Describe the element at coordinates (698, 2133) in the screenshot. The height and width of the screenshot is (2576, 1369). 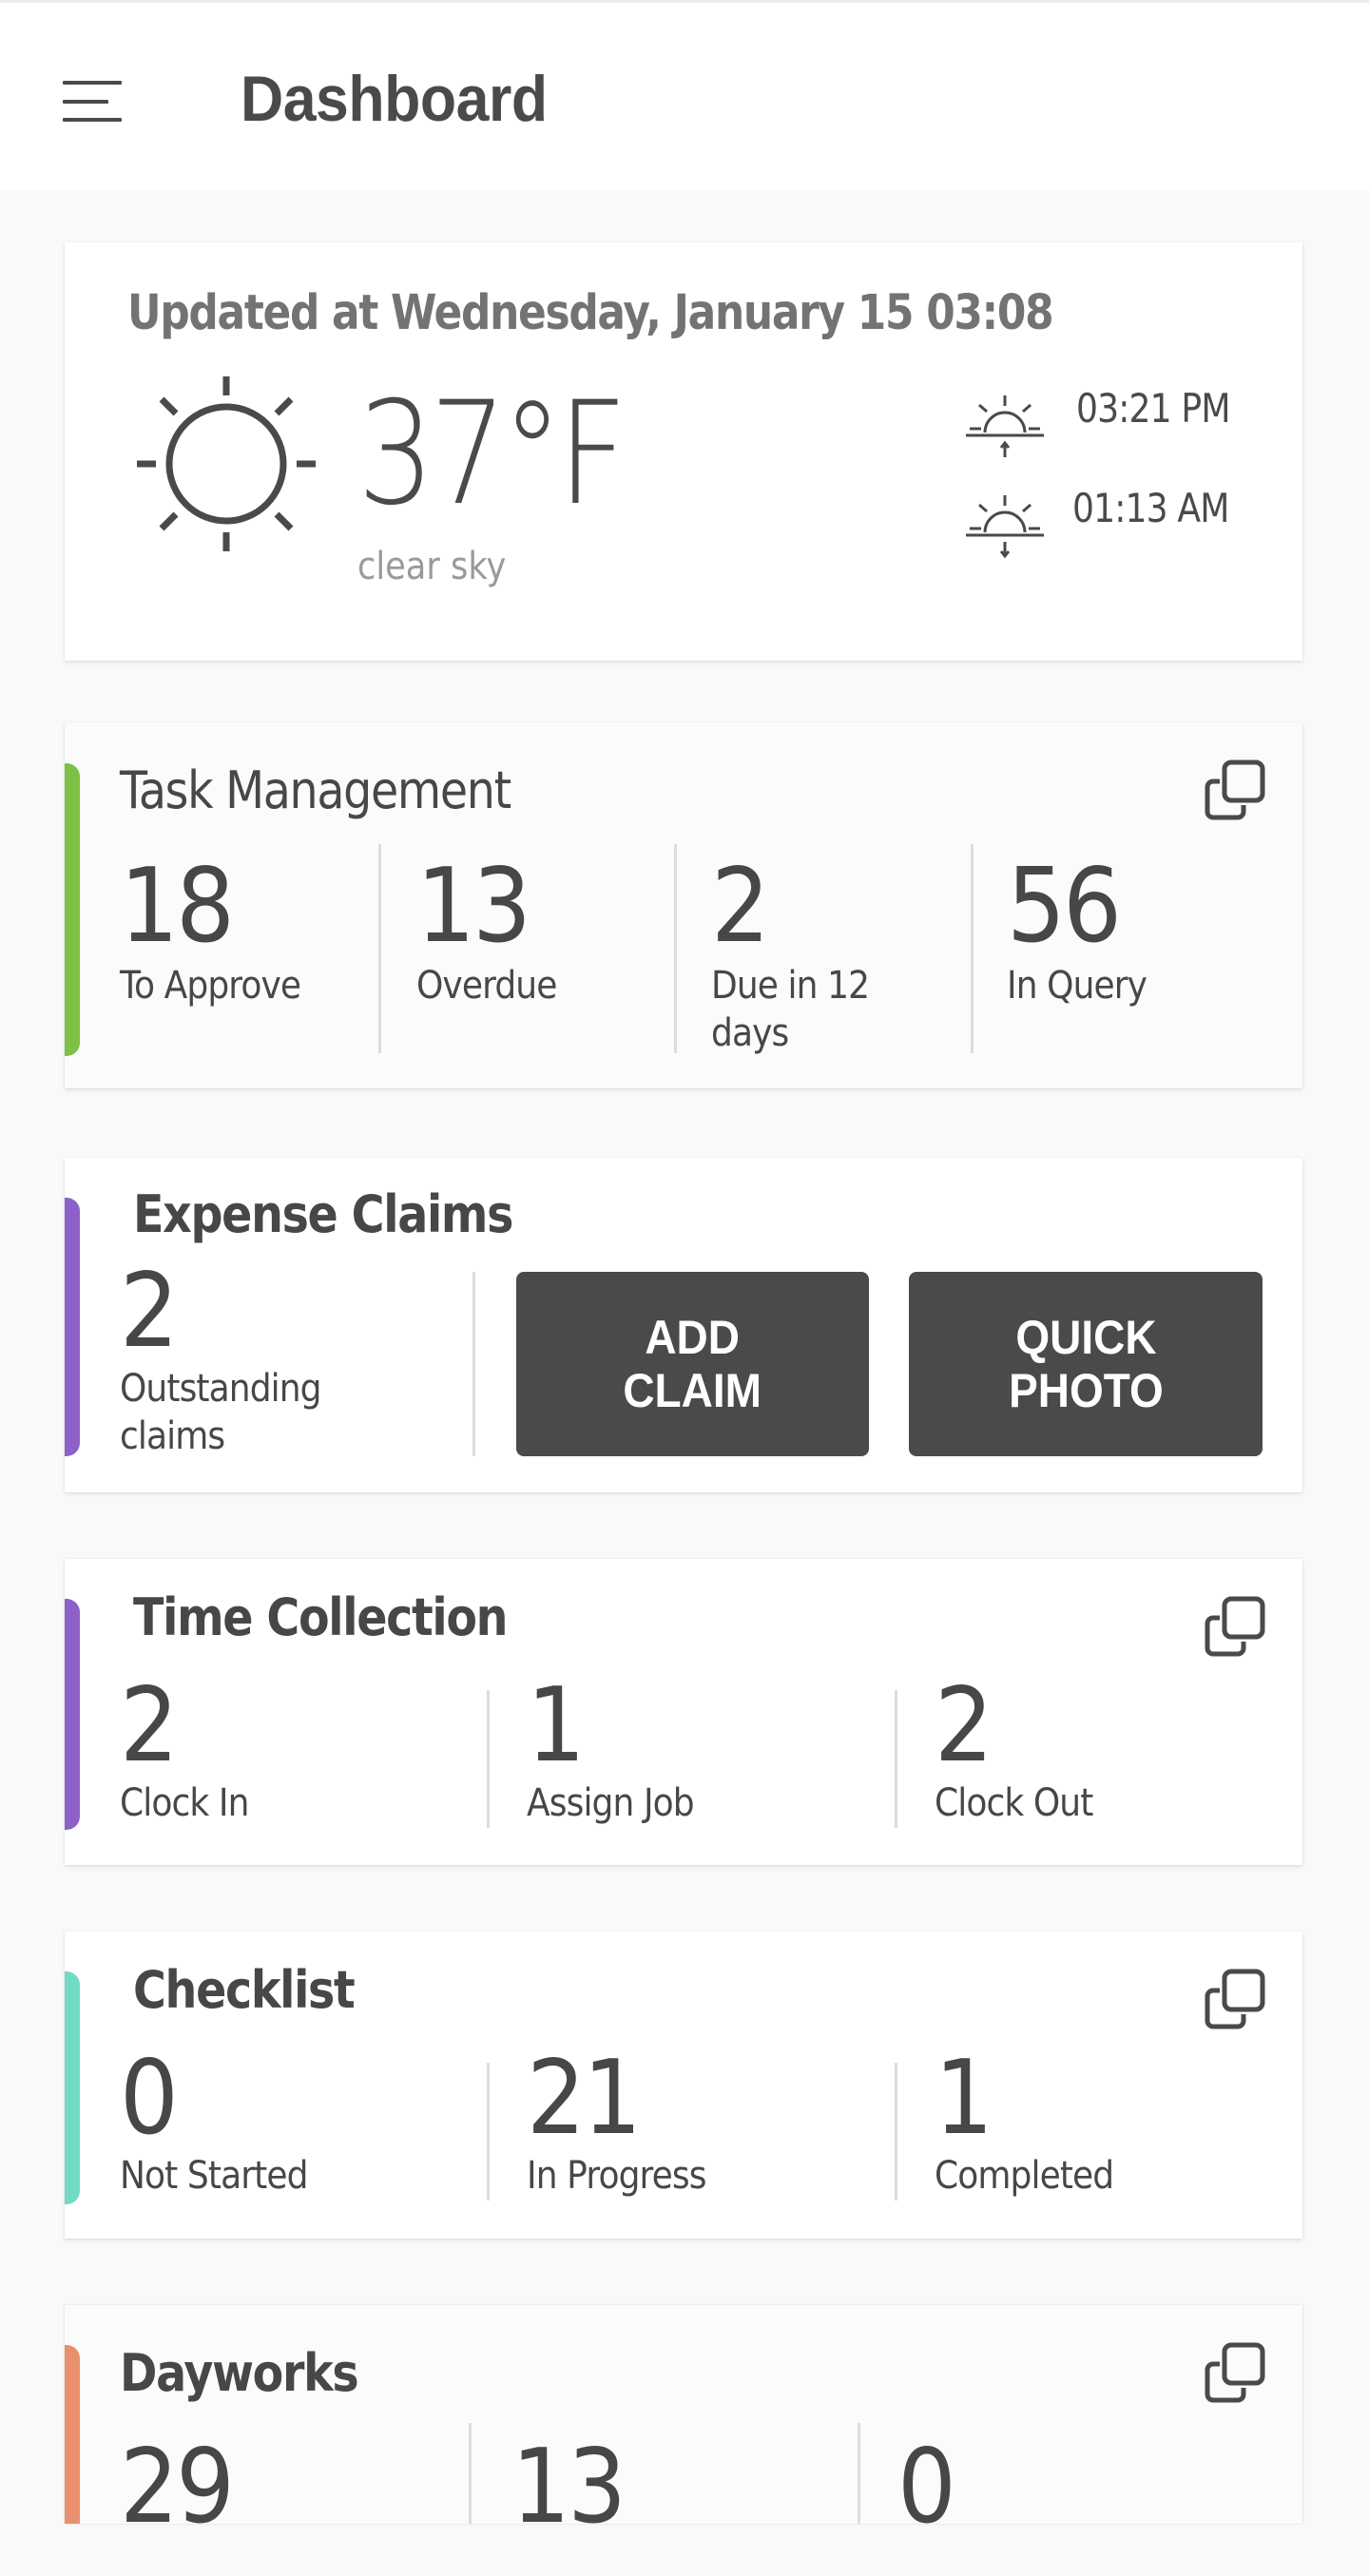
I see `stat-in-progress: 21 In Progress` at that location.